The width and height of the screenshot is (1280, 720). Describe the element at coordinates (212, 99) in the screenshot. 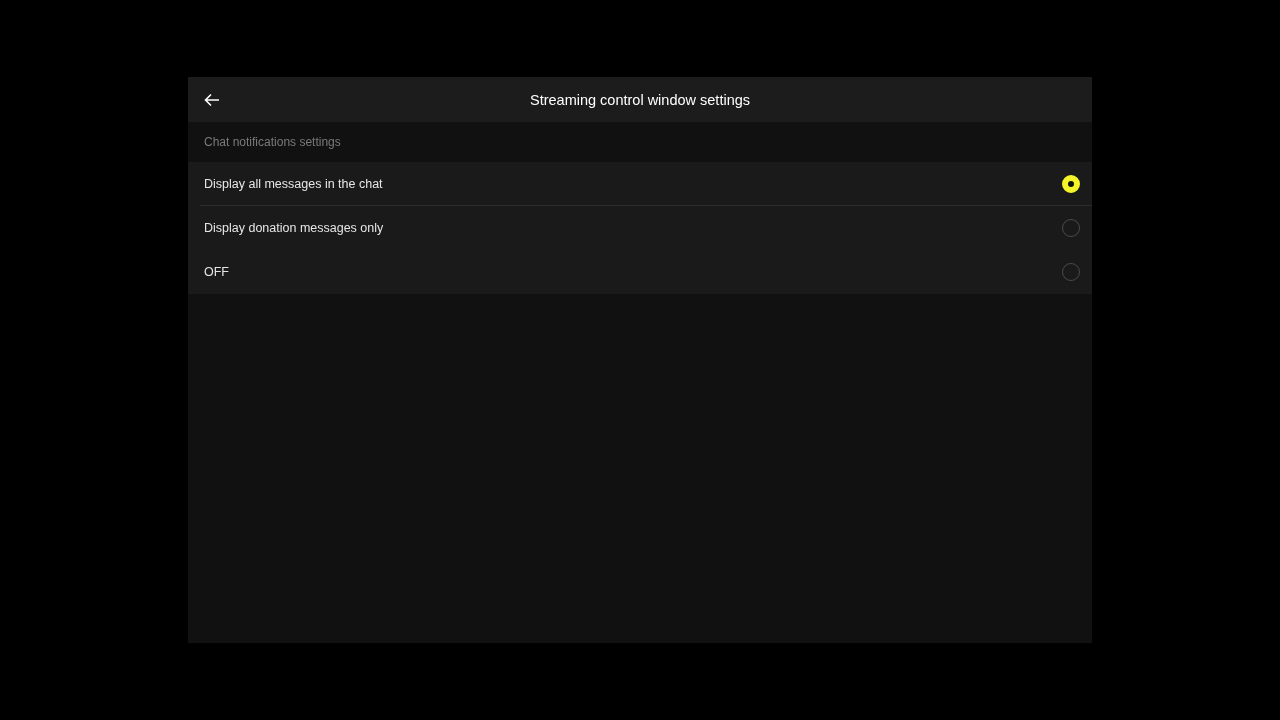

I see `back-arrow-icon` at that location.